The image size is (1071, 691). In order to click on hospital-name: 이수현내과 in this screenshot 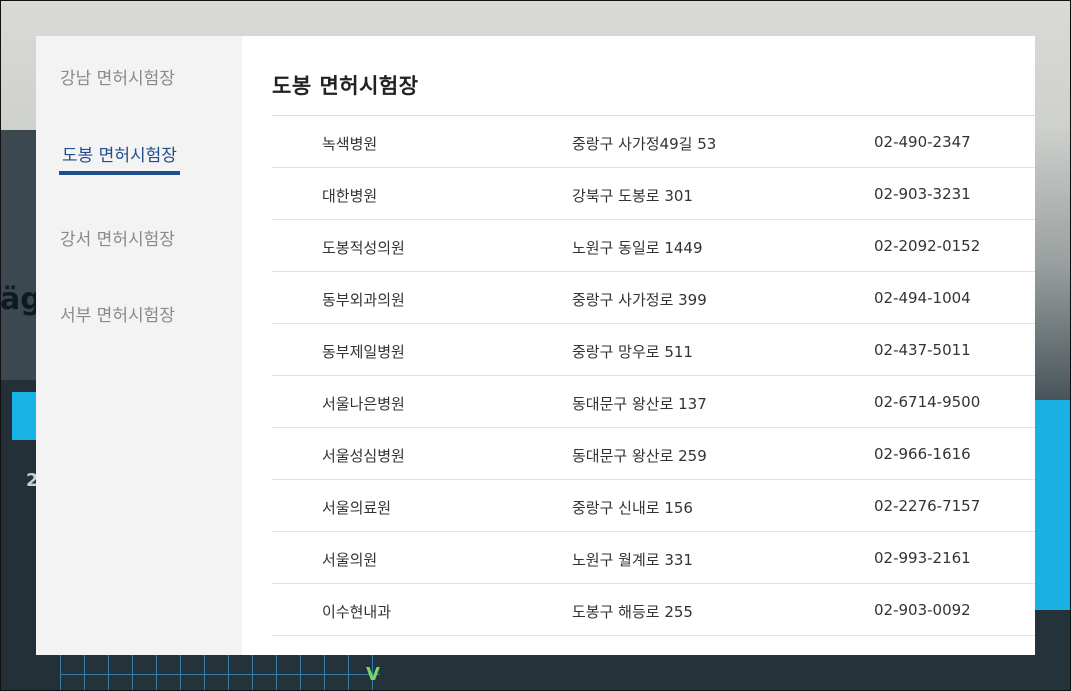, I will do `click(357, 612)`.